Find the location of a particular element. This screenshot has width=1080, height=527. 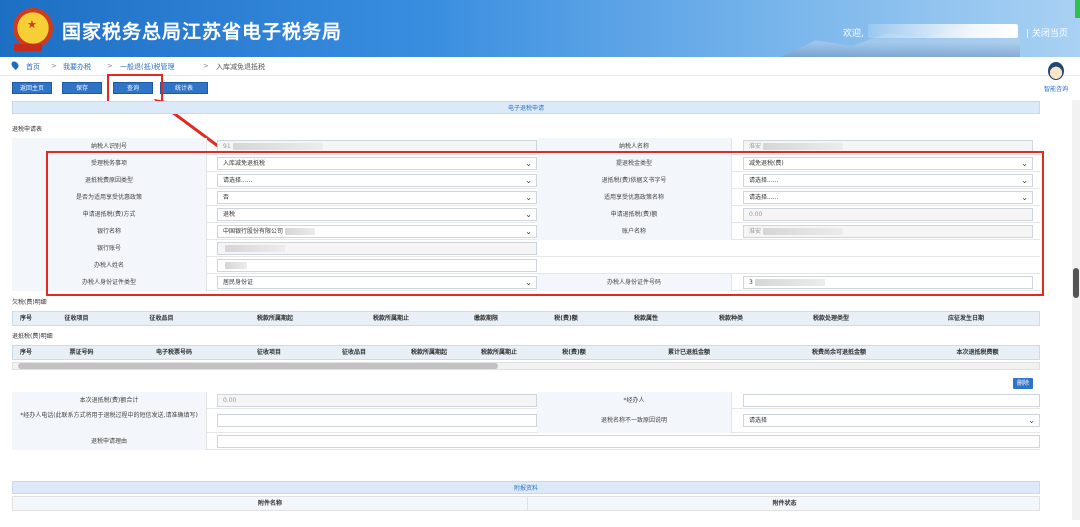

form-title: 电子退税申请 is located at coordinates (526, 107).